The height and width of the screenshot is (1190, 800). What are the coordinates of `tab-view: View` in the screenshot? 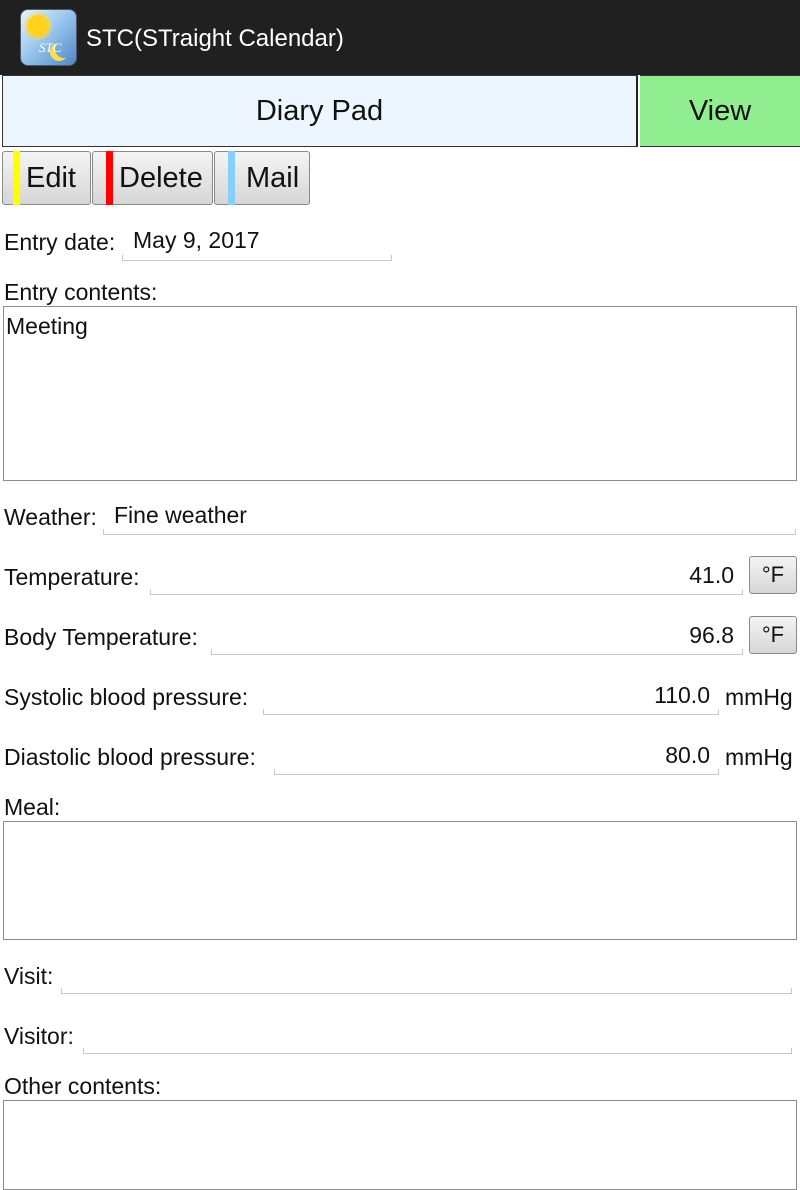 It's located at (720, 111).